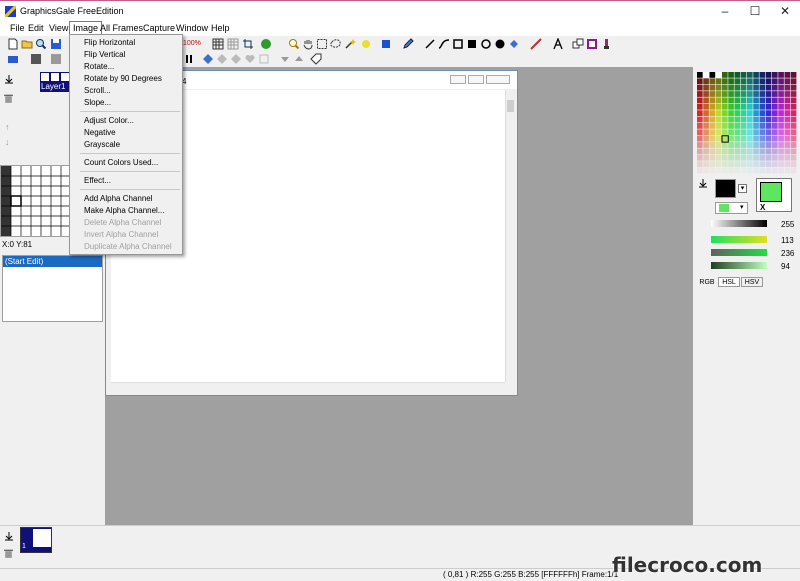  What do you see at coordinates (9, 127) in the screenshot?
I see `move-up-icon: ↑` at bounding box center [9, 127].